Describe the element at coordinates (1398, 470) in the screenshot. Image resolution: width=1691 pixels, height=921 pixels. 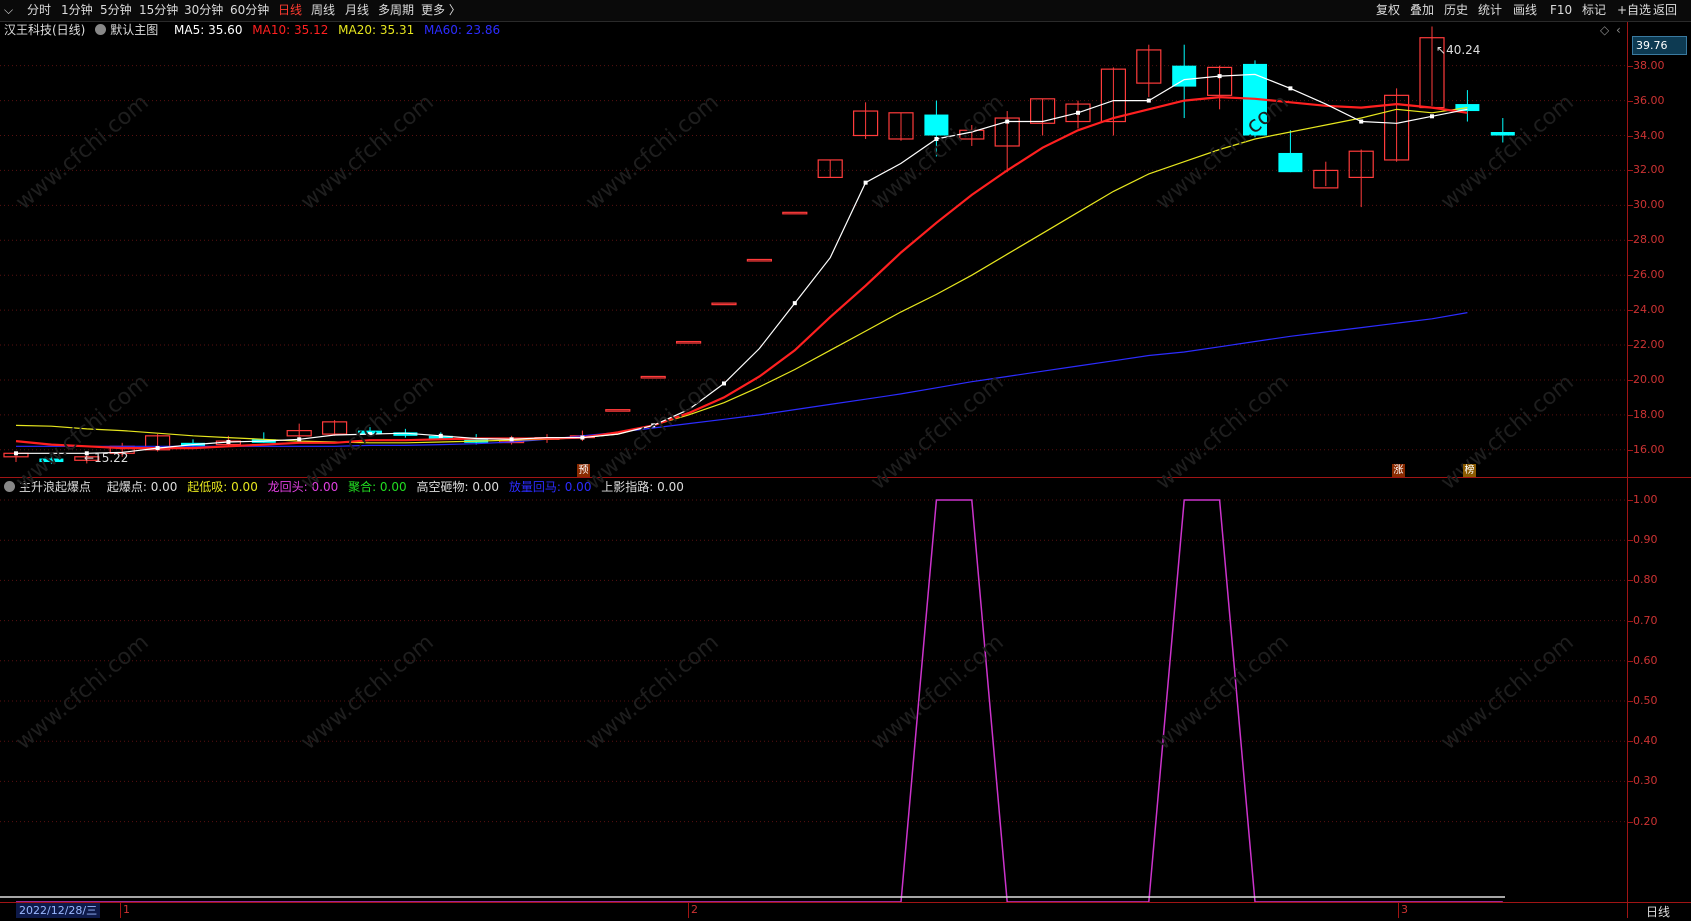
I see `badge-zhang: 涨` at that location.